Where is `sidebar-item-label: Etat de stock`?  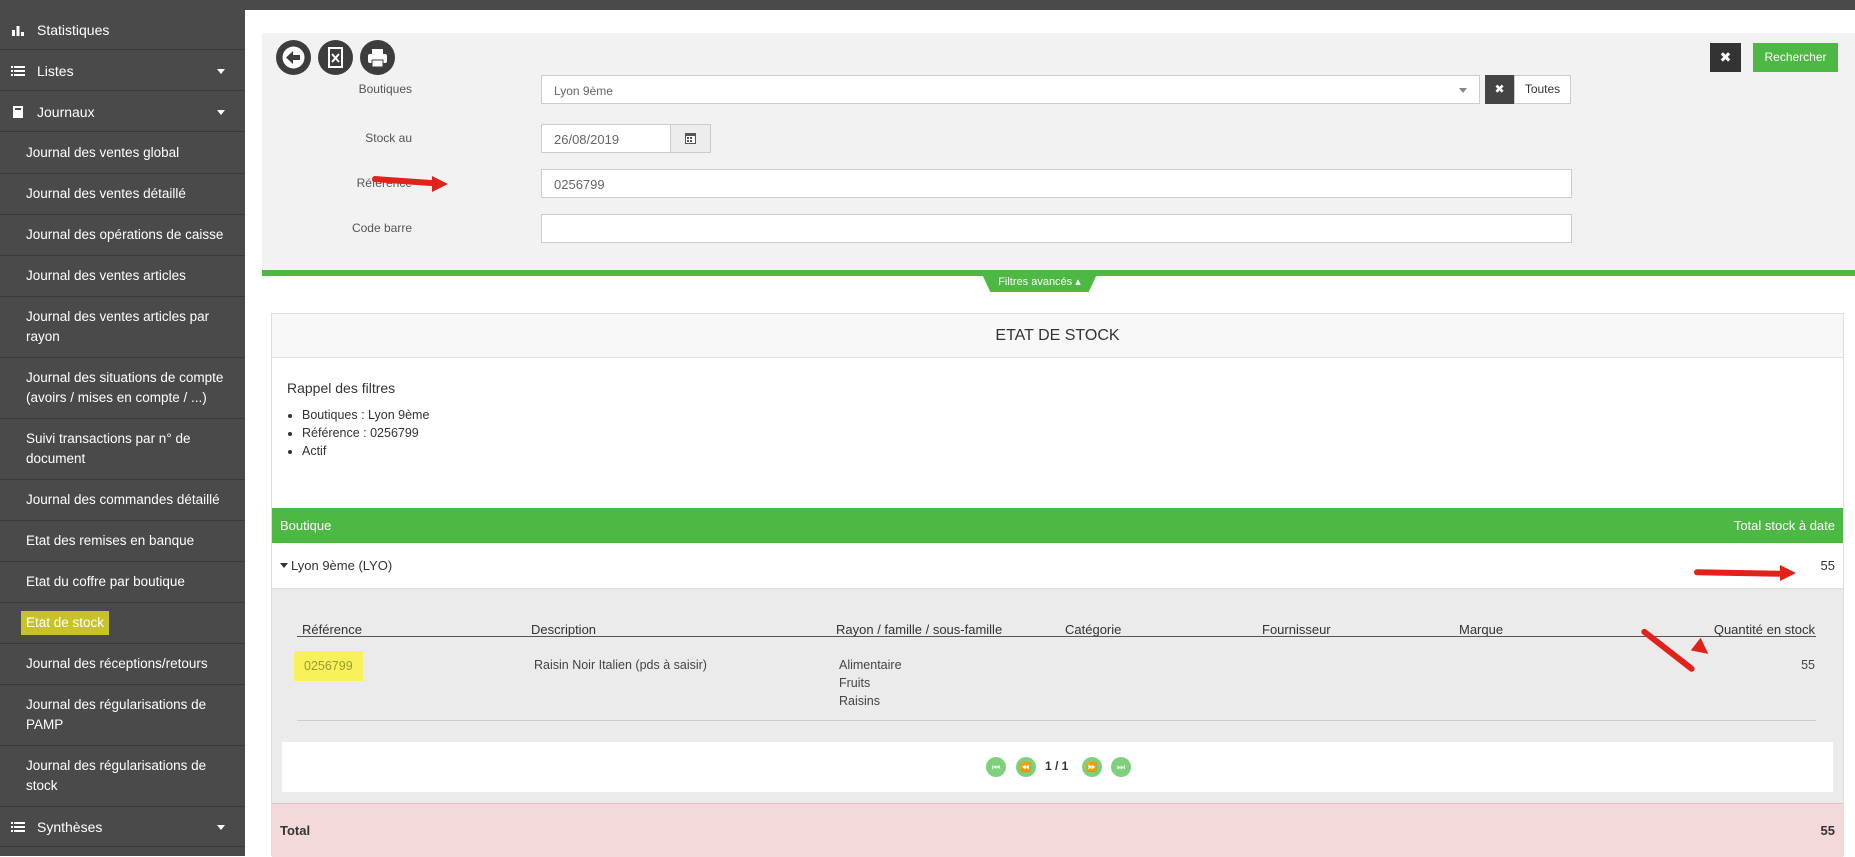 sidebar-item-label: Etat de stock is located at coordinates (65, 623).